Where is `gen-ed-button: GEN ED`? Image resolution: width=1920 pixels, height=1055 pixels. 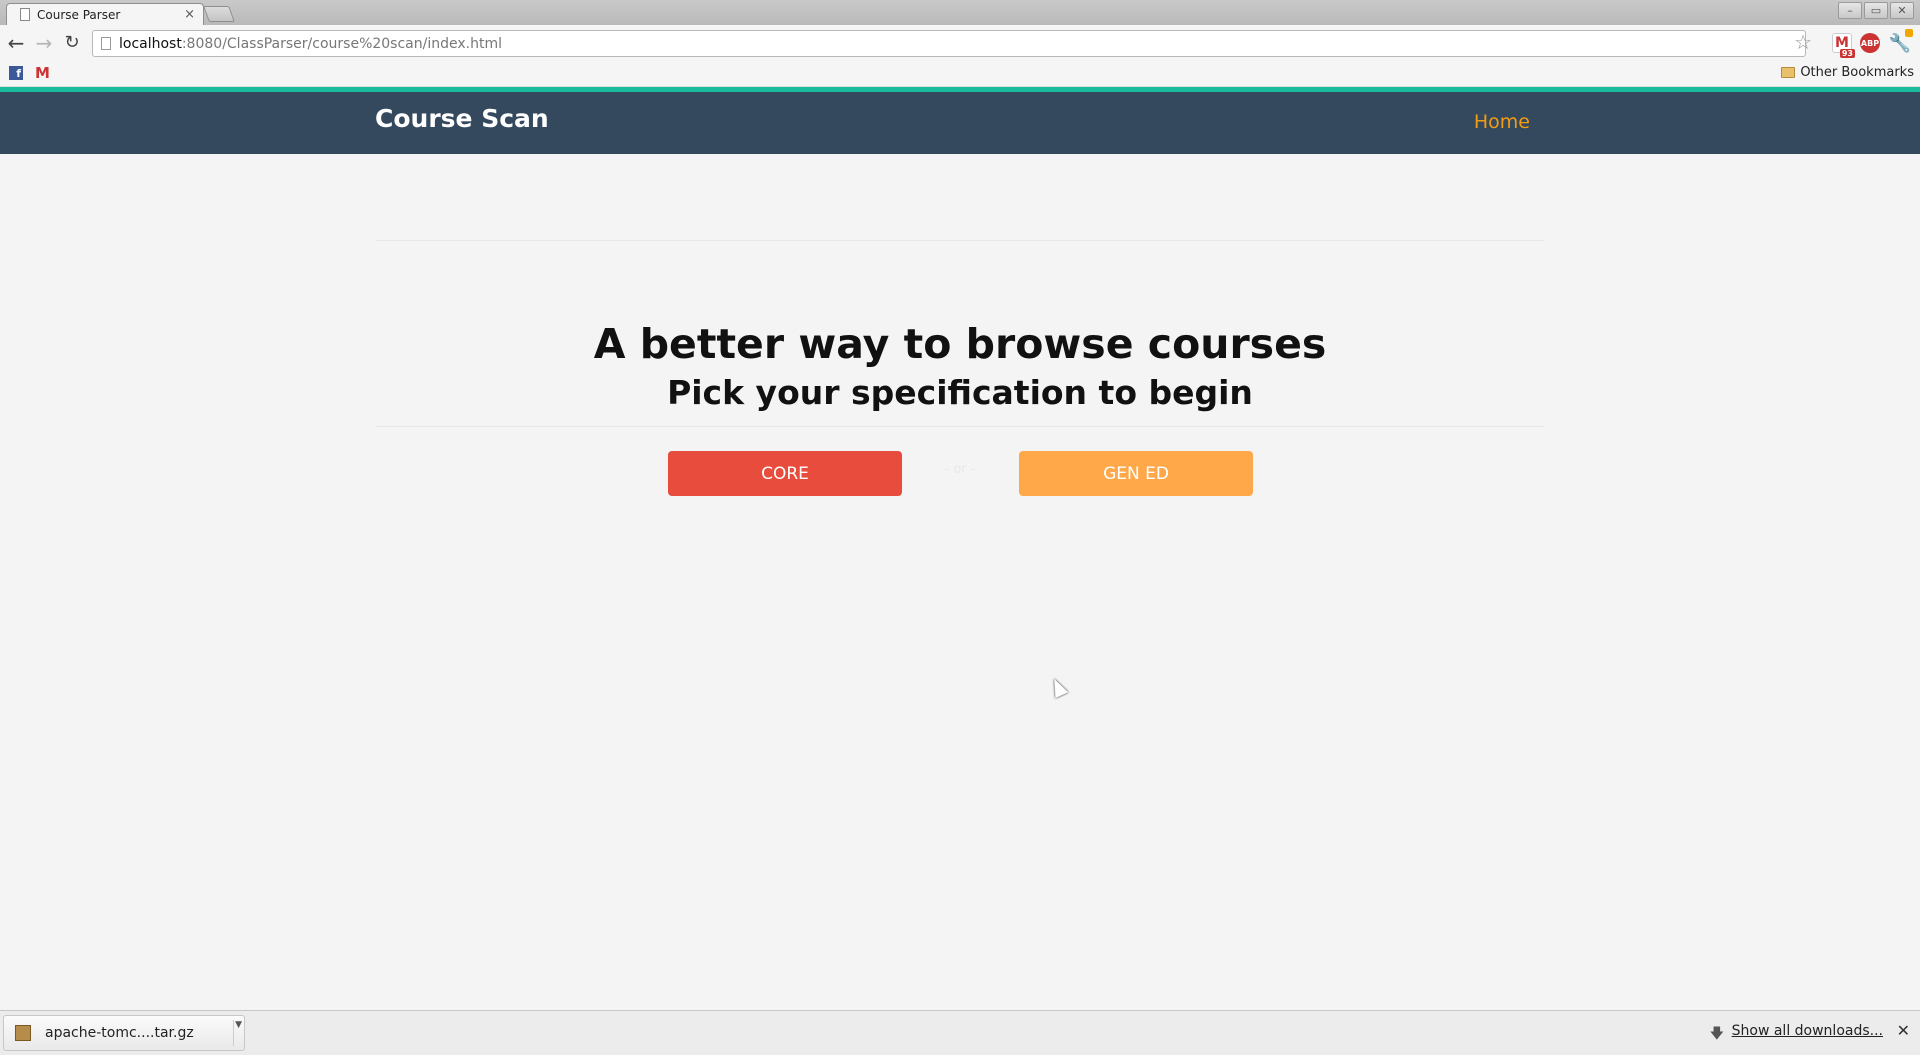 gen-ed-button: GEN ED is located at coordinates (1136, 473).